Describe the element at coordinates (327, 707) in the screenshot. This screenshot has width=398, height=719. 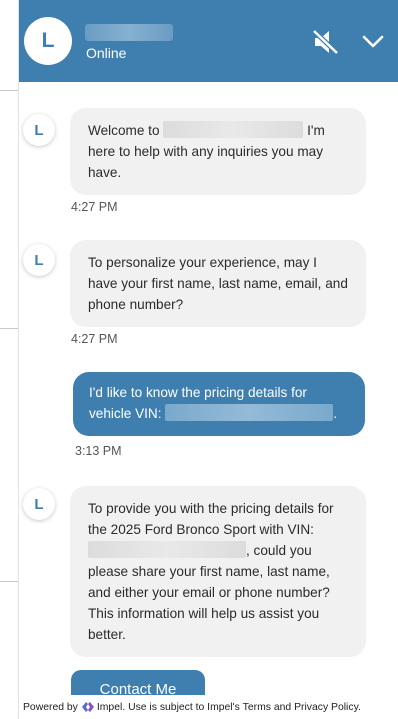
I see `privacy-policy-link: Privacy Policy.` at that location.